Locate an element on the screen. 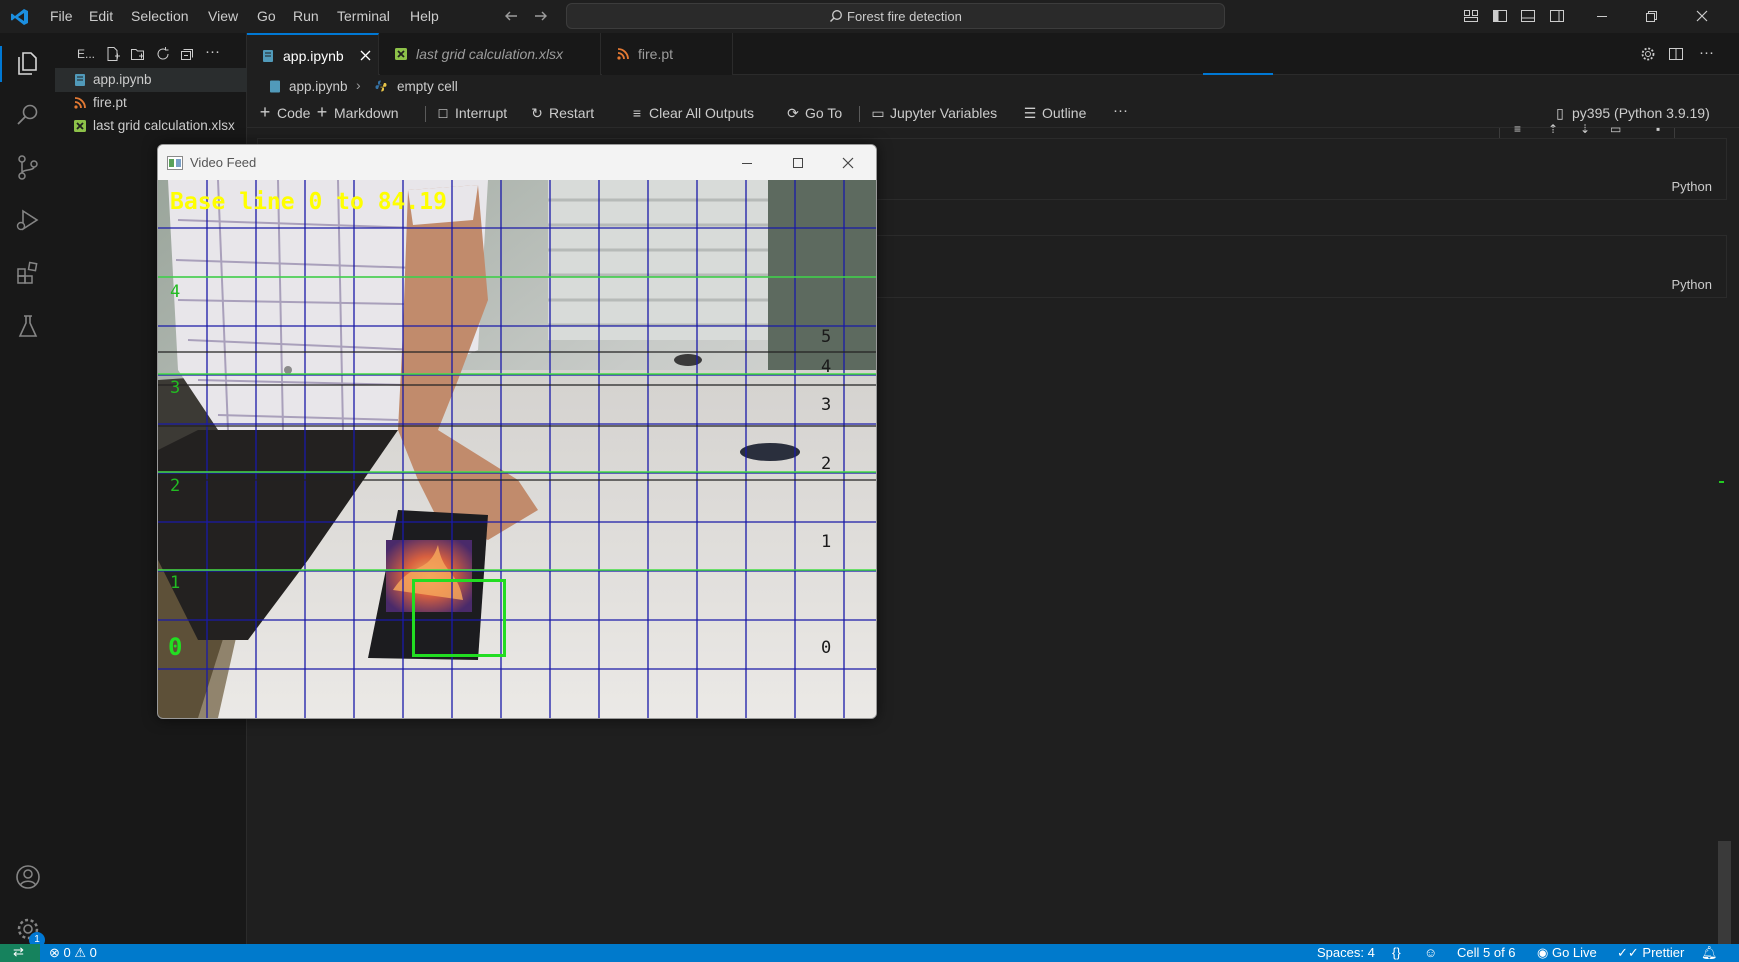  plus-icon: + is located at coordinates (265, 112).